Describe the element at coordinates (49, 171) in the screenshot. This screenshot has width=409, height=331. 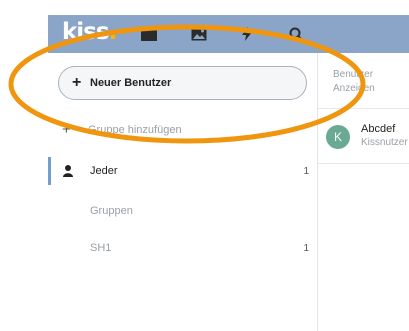
I see `active-indicator` at that location.